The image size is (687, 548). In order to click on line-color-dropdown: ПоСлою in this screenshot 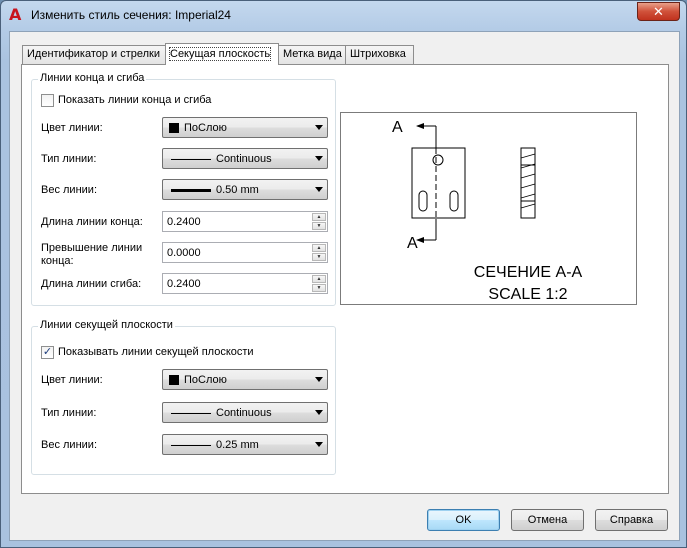, I will do `click(245, 127)`.